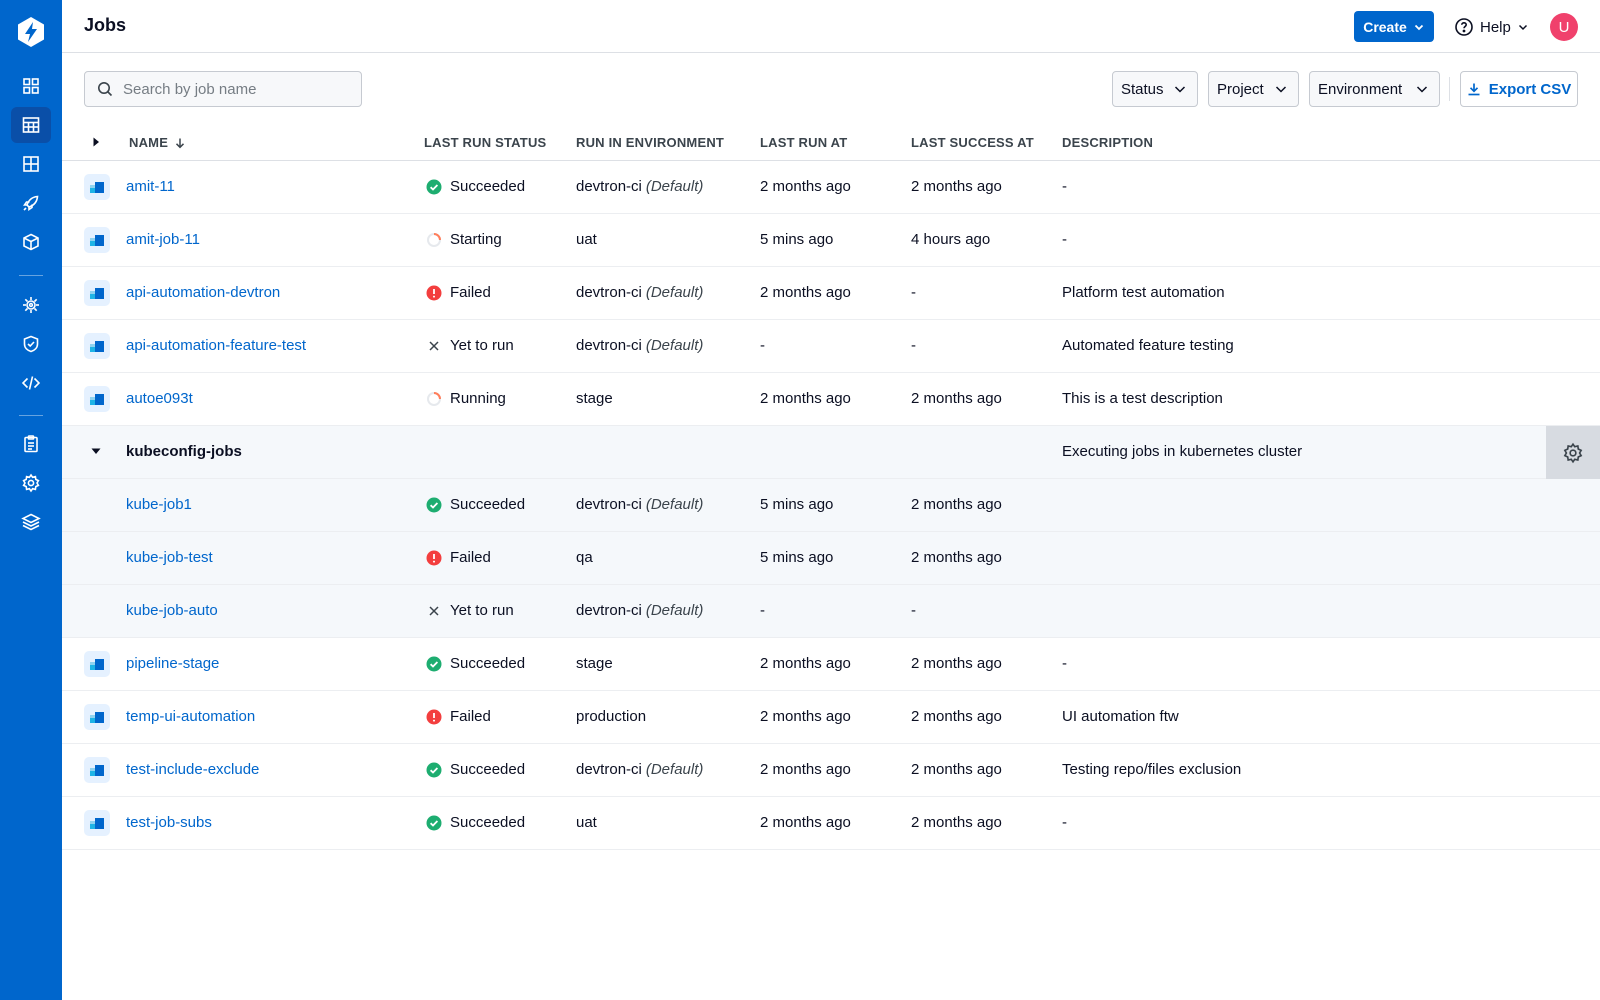  Describe the element at coordinates (611, 716) in the screenshot. I see `run-environment: production` at that location.